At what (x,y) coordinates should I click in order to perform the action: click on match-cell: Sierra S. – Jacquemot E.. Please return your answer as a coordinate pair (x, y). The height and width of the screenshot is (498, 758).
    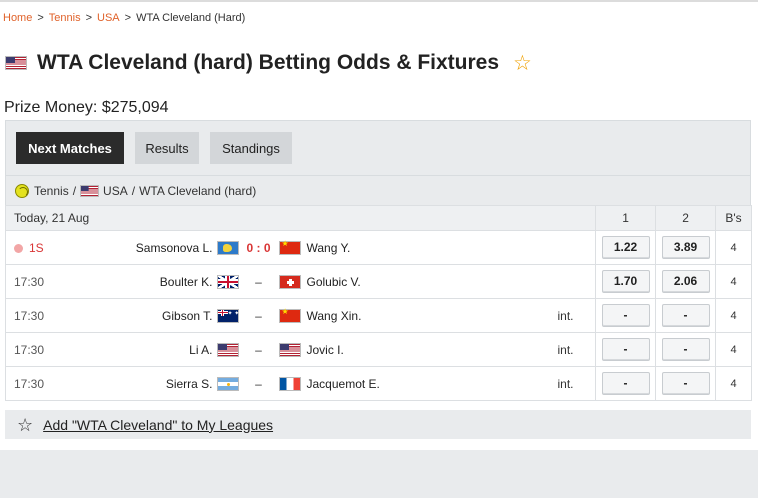
    Looking at the image, I should click on (308, 383).